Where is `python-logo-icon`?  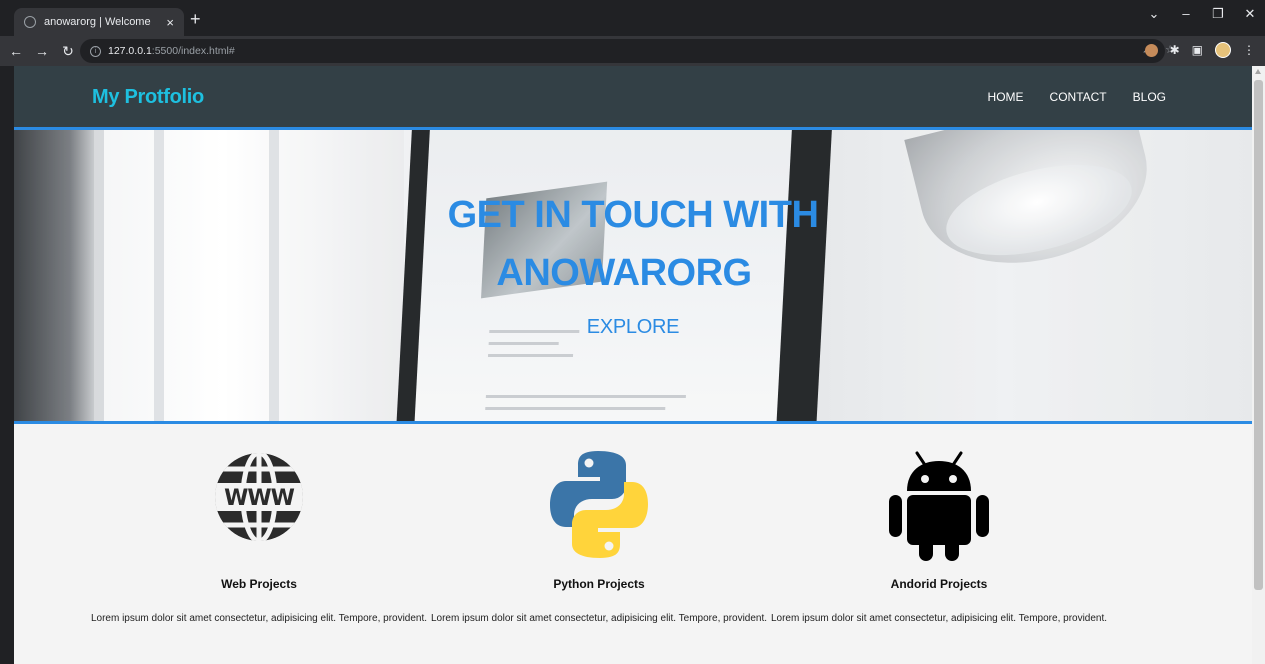 python-logo-icon is located at coordinates (599, 504).